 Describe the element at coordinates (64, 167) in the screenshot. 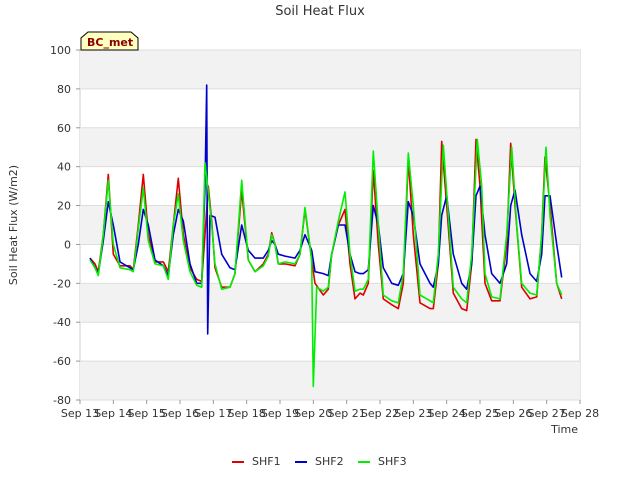

I see `y-tick-label: 40` at that location.